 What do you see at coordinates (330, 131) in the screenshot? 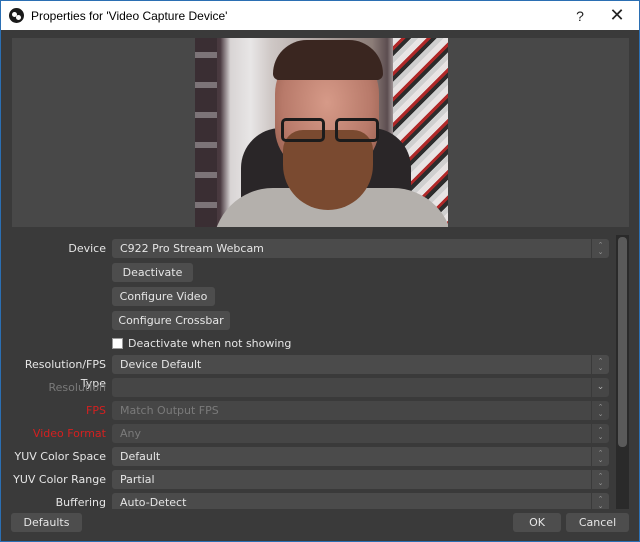
I see `glasses` at bounding box center [330, 131].